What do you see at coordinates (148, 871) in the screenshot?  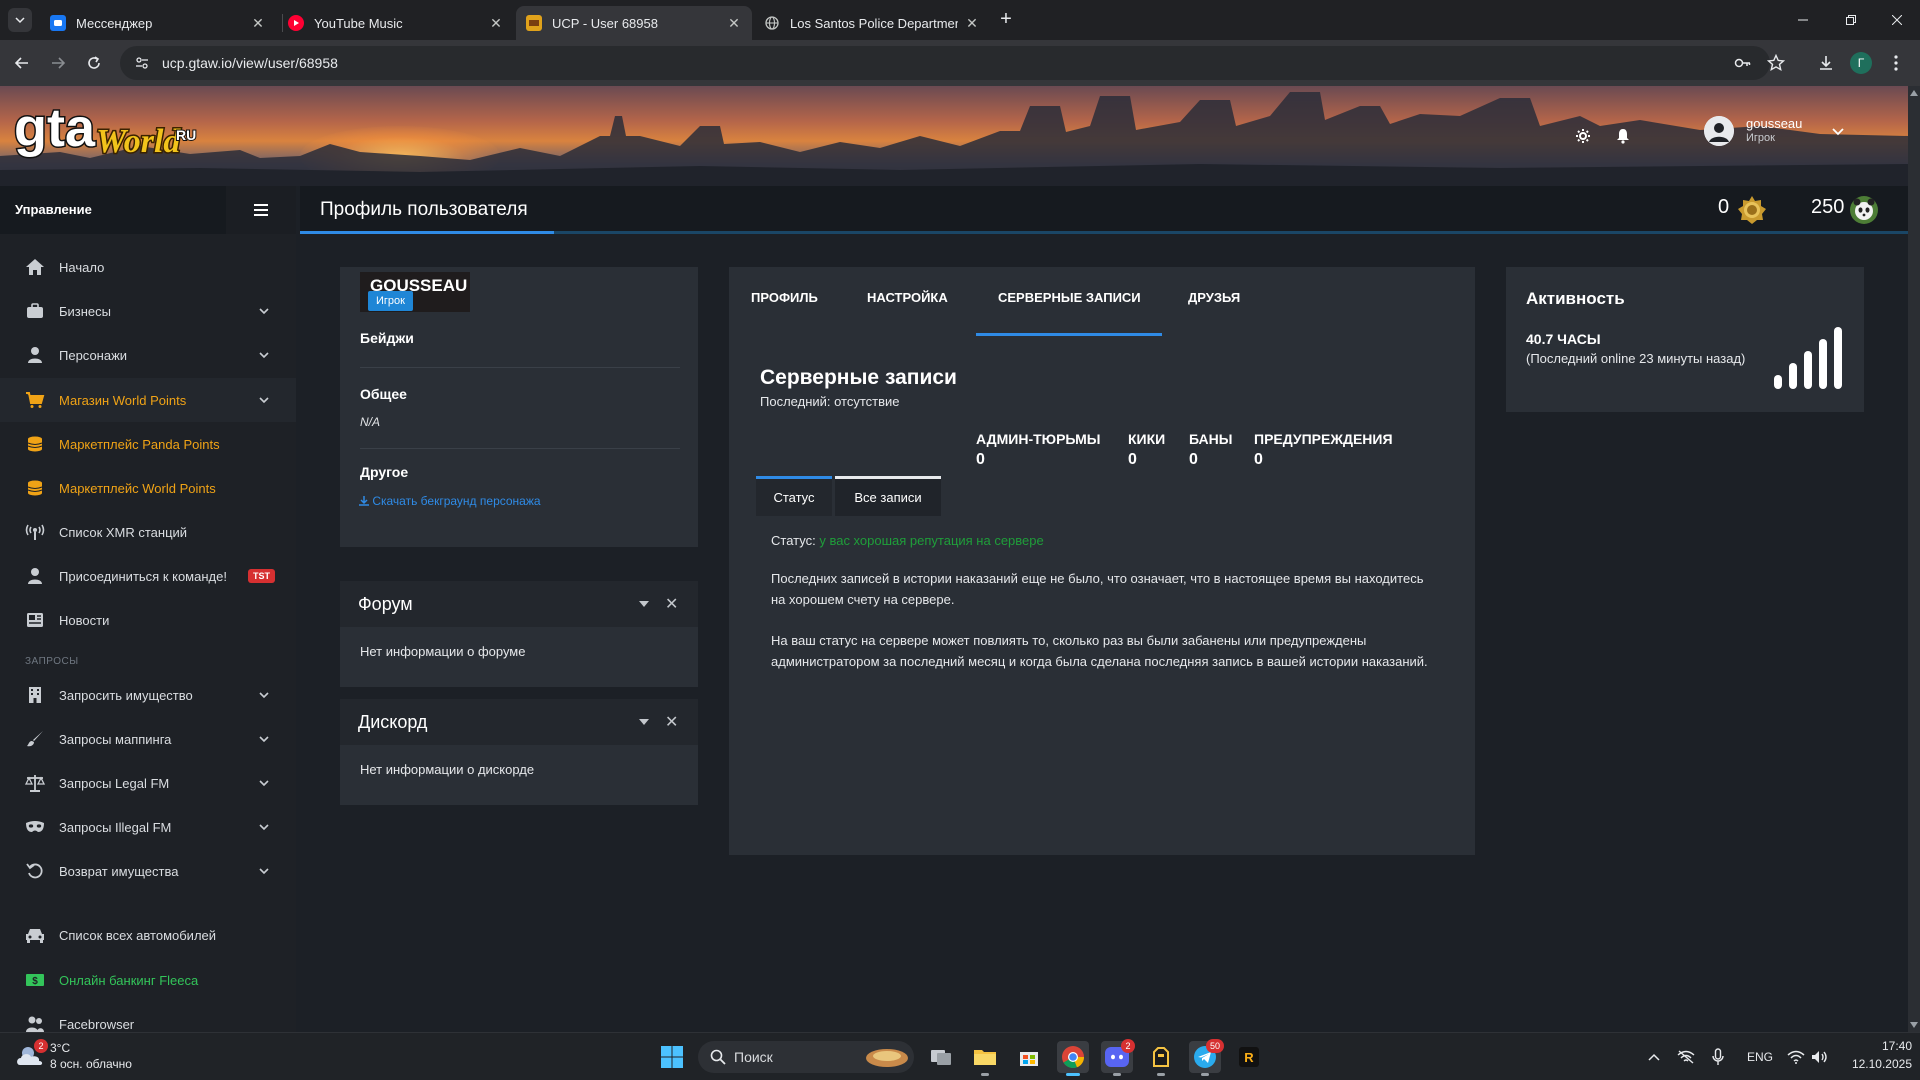 I see `sidebar-item-property-return: Возврат имущества` at bounding box center [148, 871].